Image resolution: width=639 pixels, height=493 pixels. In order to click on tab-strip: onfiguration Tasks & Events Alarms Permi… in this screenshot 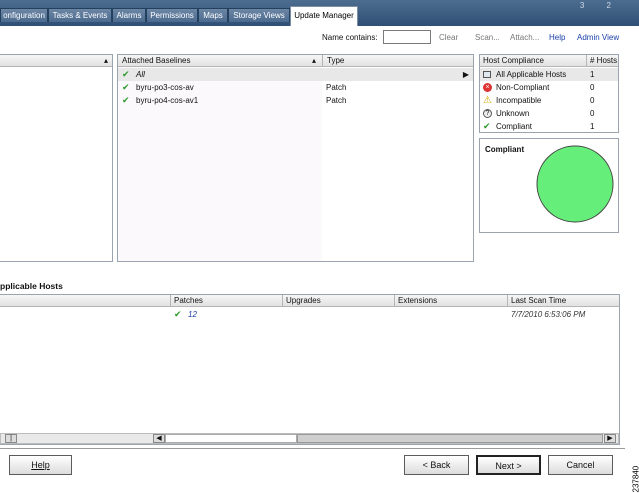, I will do `click(319, 13)`.